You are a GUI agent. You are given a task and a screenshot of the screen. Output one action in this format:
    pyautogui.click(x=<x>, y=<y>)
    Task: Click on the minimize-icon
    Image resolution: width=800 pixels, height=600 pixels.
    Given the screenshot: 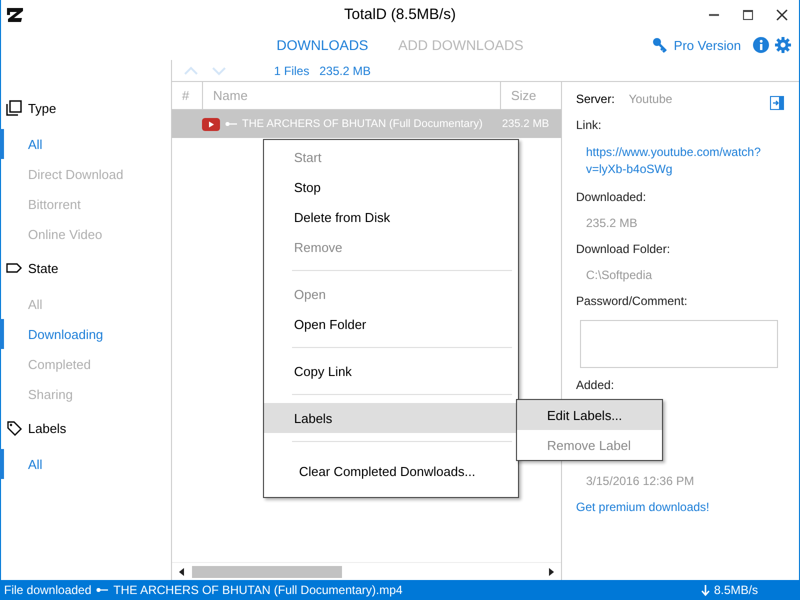 What is the action you would take?
    pyautogui.click(x=714, y=15)
    